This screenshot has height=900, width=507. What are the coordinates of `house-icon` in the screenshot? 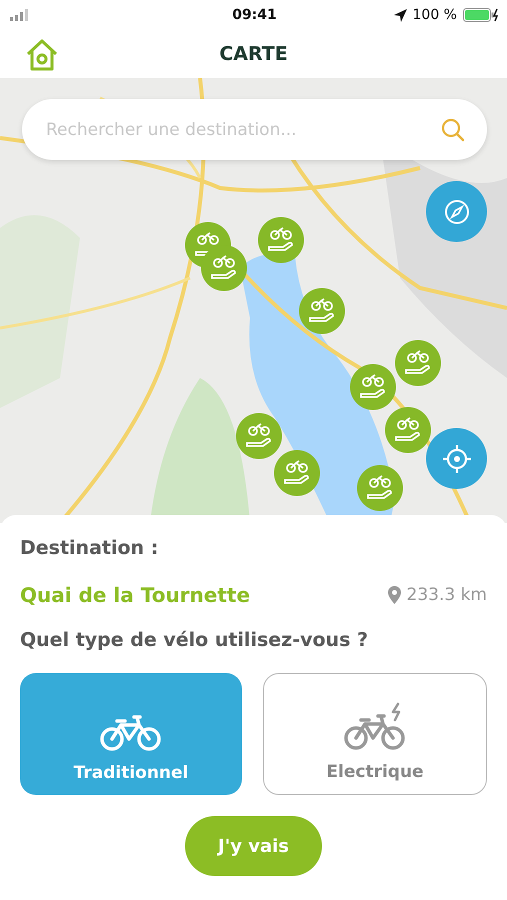 It's located at (42, 55).